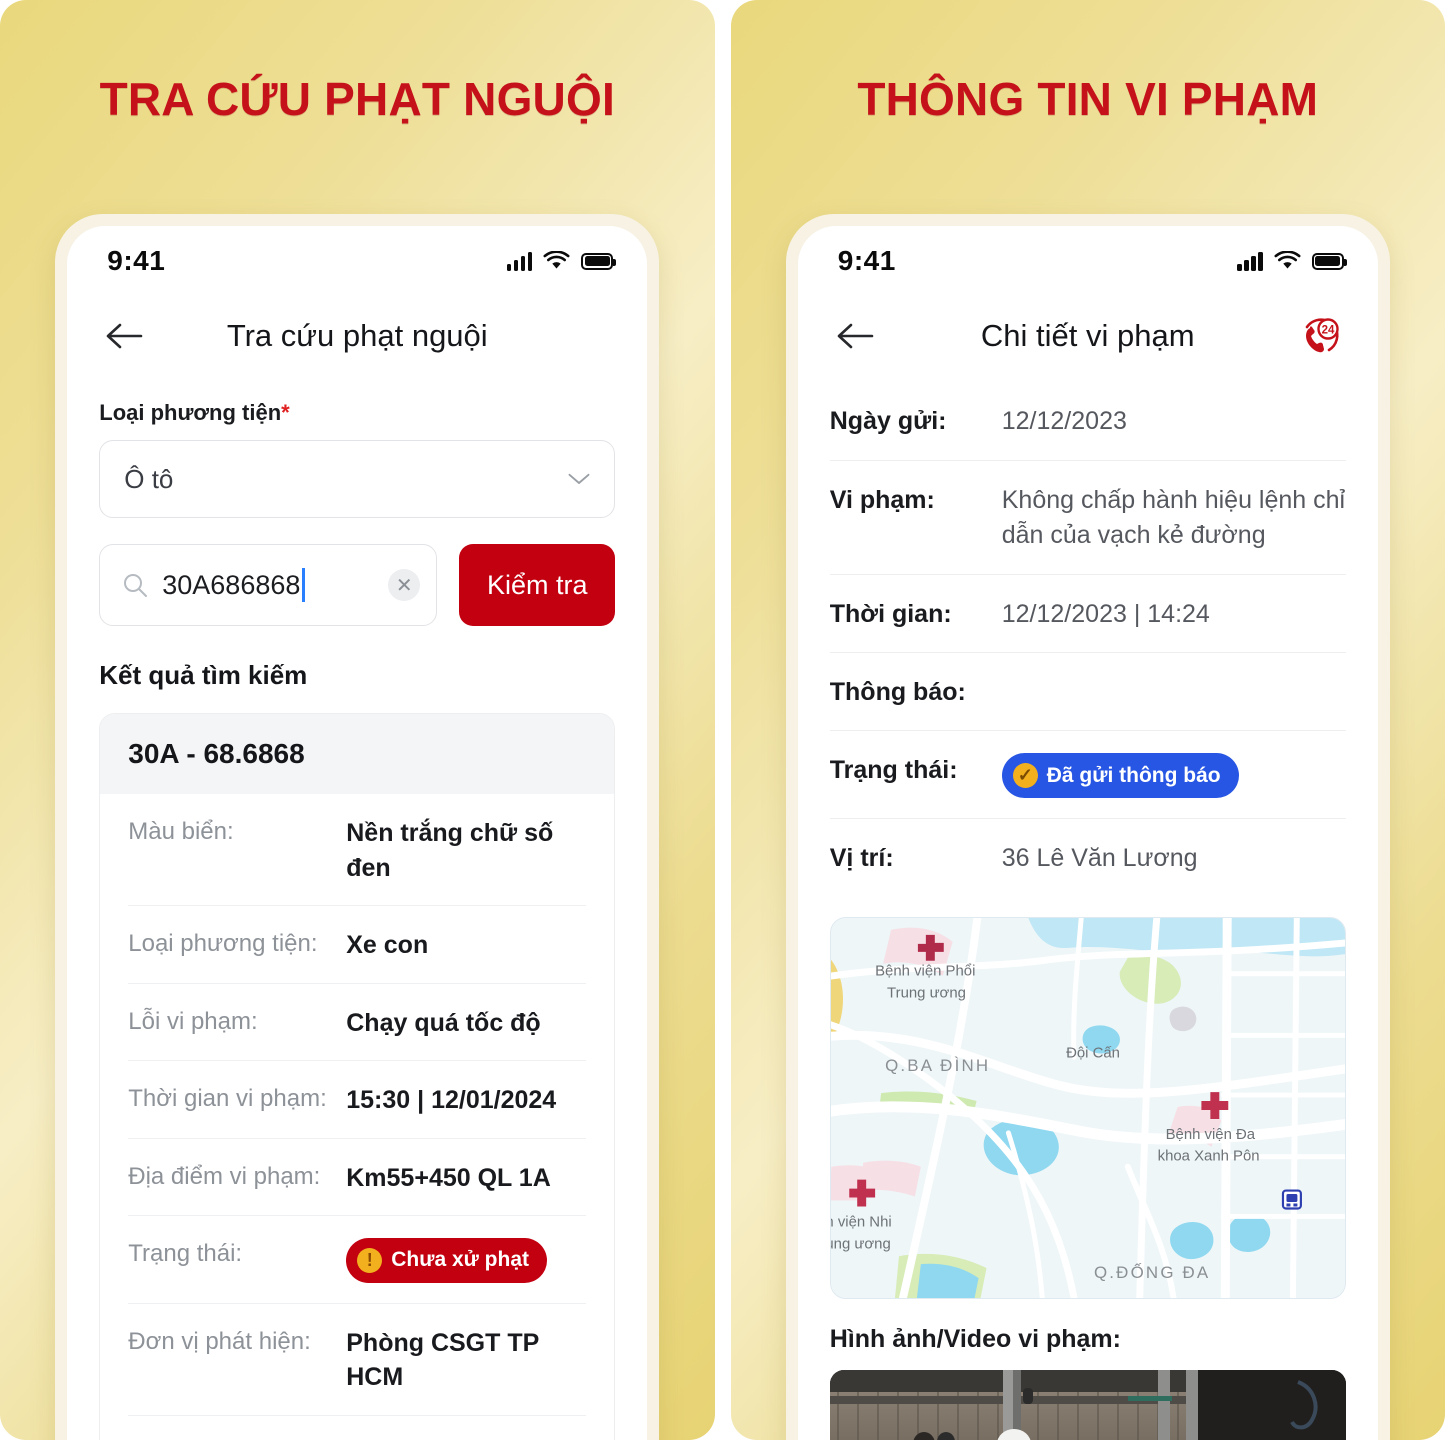  I want to click on table-row: Loại phương tiện: Xe con, so click(357, 945).